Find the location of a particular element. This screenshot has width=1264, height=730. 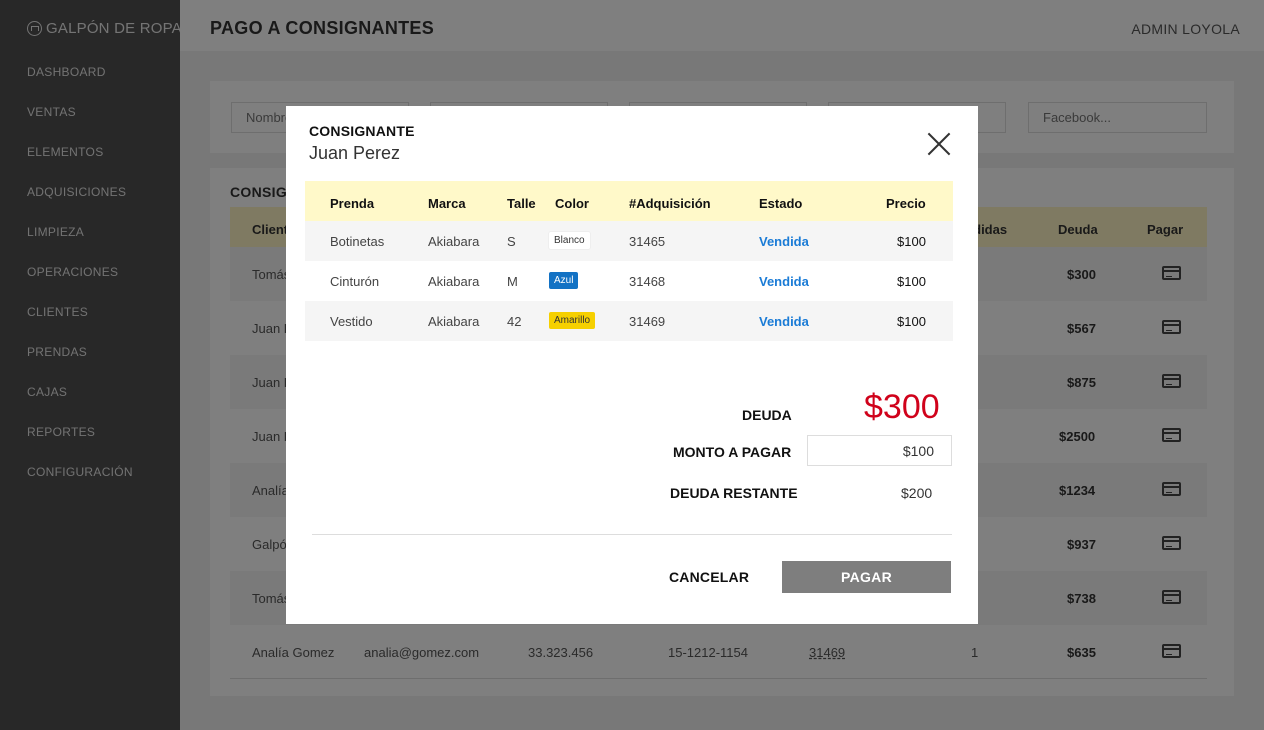

col-color: Color is located at coordinates (572, 203).